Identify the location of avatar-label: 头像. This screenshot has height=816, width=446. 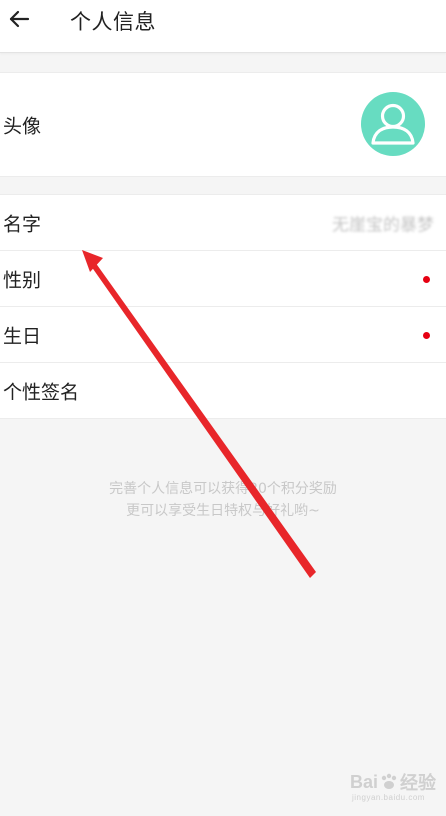
(22, 126).